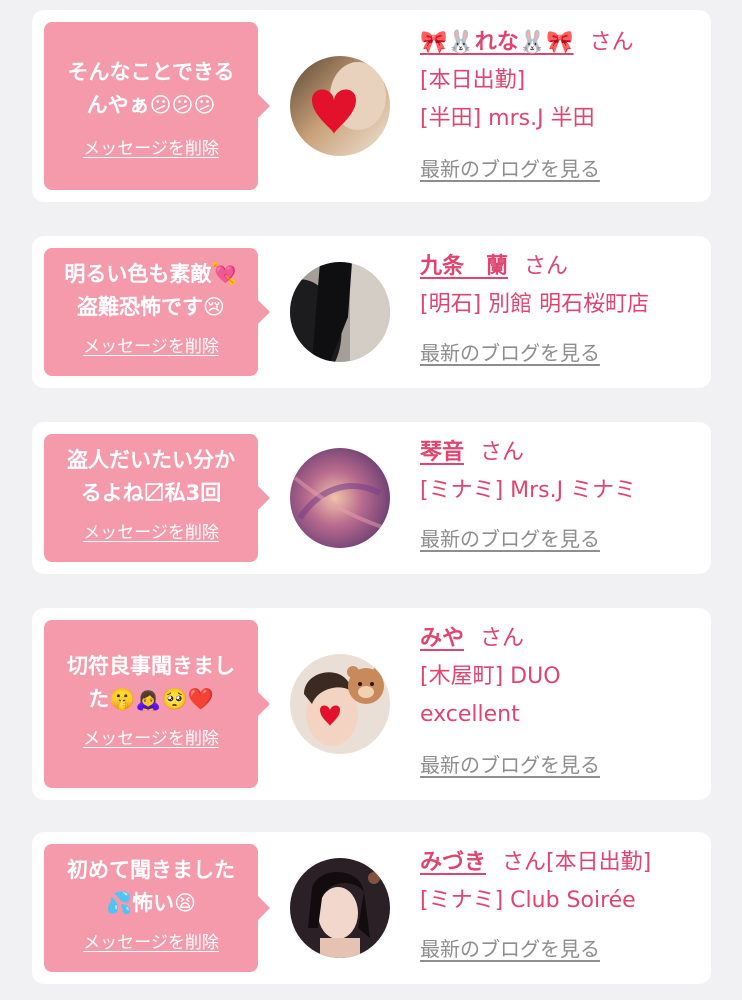 This screenshot has width=742, height=1000. What do you see at coordinates (490, 676) in the screenshot?
I see `shop-line: [木屋町] DUO` at bounding box center [490, 676].